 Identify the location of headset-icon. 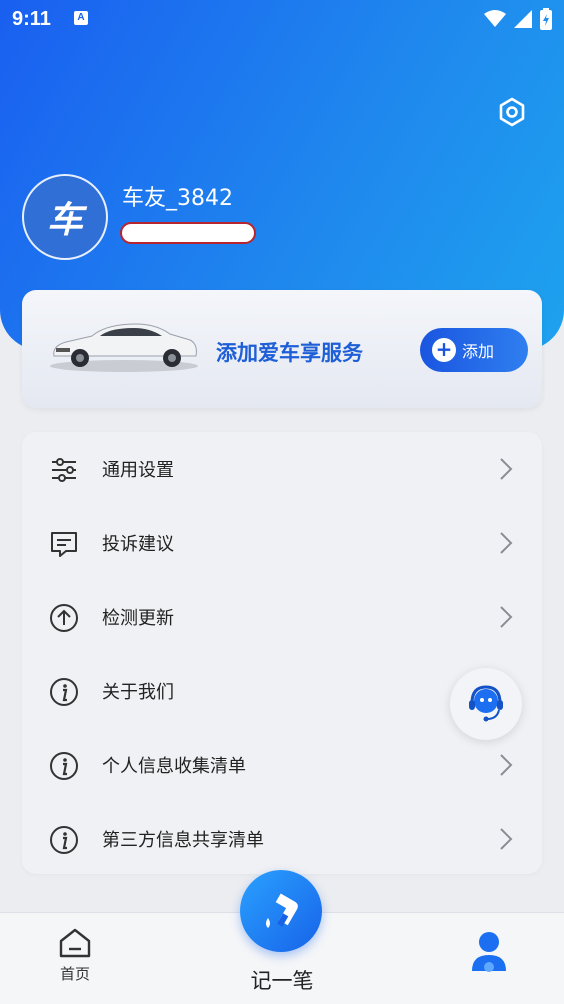
(486, 703).